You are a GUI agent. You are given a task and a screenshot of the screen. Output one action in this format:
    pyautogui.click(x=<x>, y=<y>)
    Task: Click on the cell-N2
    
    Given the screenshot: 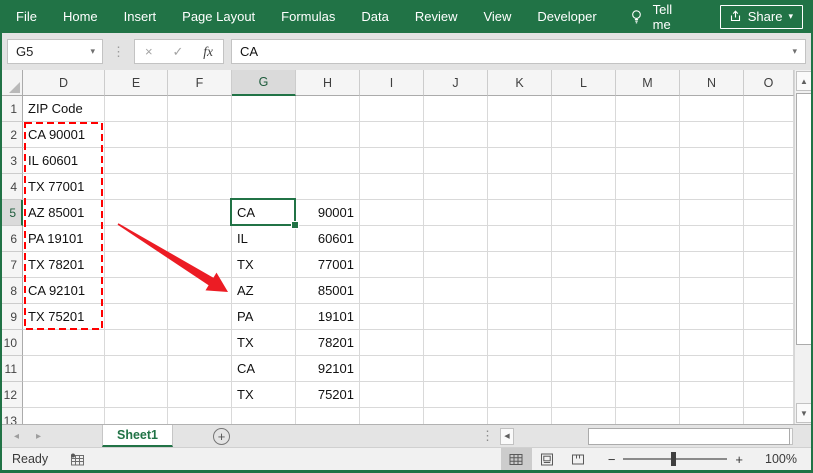 What is the action you would take?
    pyautogui.click(x=712, y=135)
    